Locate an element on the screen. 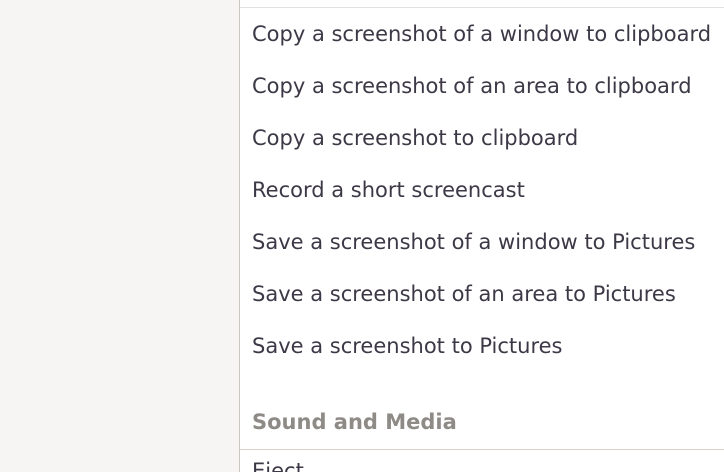 The height and width of the screenshot is (472, 724). shortcut-row-copy-screenshot-clipboard: Copy a screenshot to clipboard is located at coordinates (482, 138).